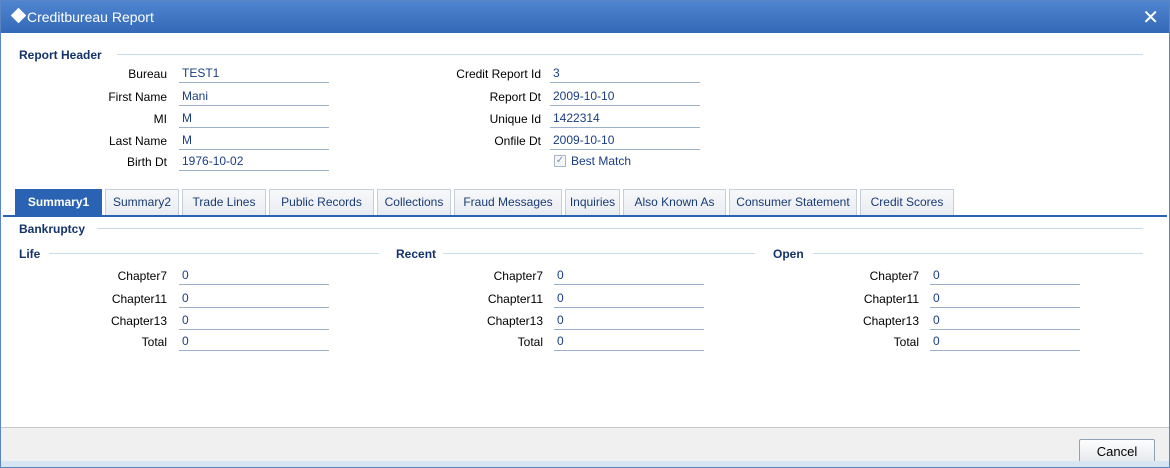  What do you see at coordinates (18, 15) in the screenshot?
I see `window-diamond-icon` at bounding box center [18, 15].